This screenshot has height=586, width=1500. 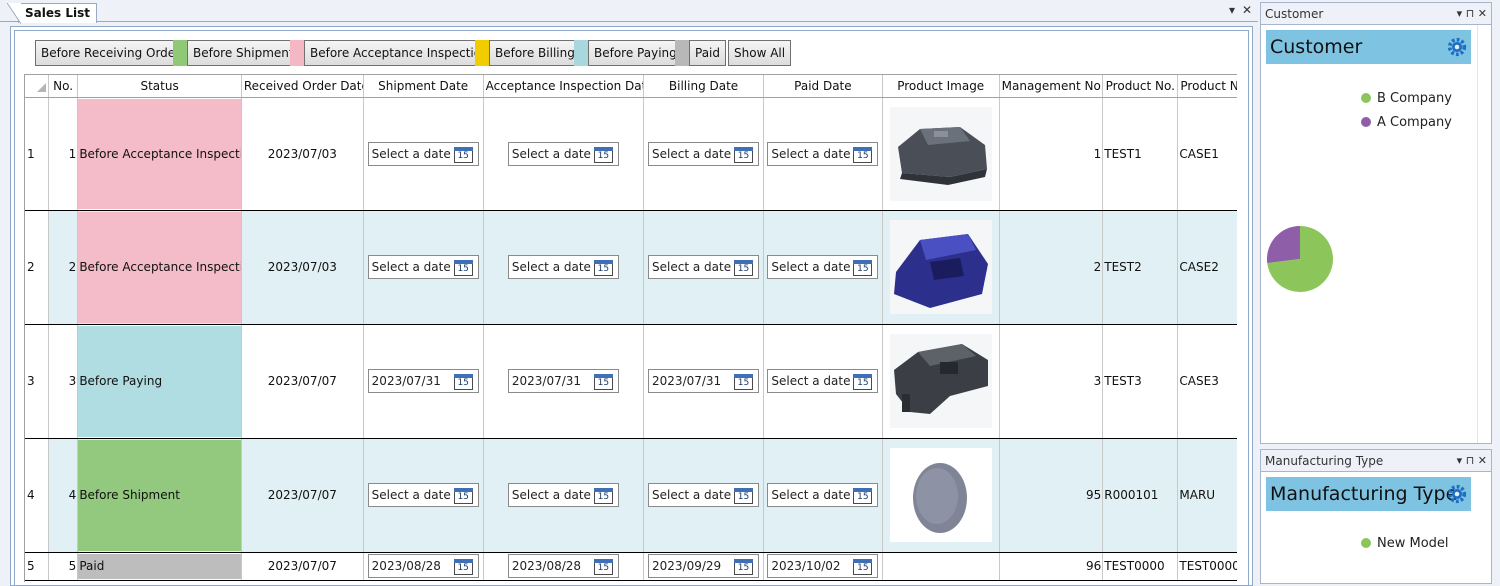 I want to click on acceptance-date-value: Select a date, so click(x=551, y=153).